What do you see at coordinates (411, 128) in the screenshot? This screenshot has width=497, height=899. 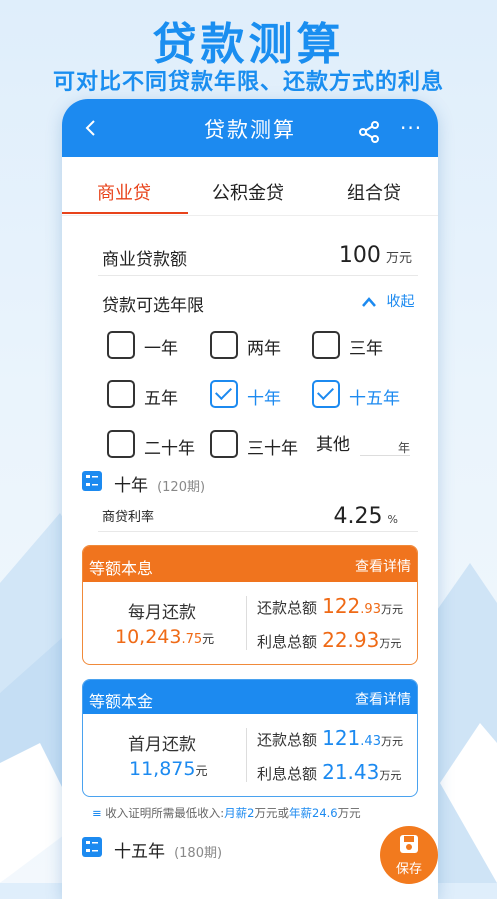 I see `more-icon: ···` at bounding box center [411, 128].